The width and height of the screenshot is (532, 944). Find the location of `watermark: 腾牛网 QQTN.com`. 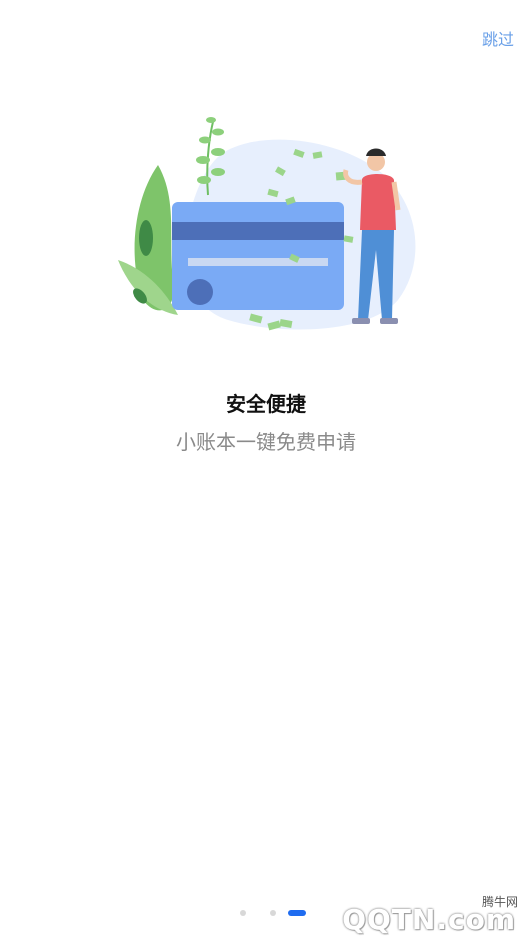

watermark: 腾牛网 QQTN.com is located at coordinates (426, 914).